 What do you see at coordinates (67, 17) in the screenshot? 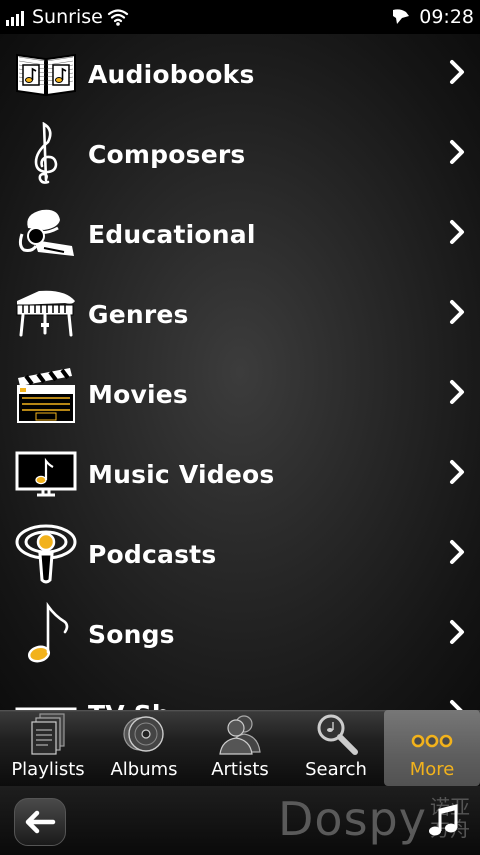
I see `carrier-name: Sunrise` at bounding box center [67, 17].